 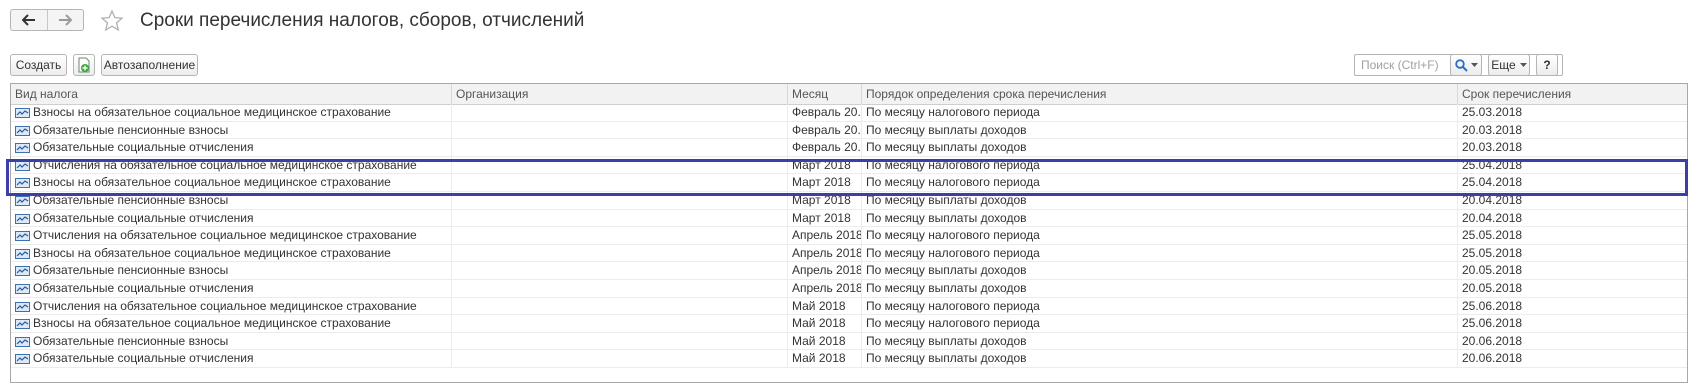 I want to click on arrow-left-icon, so click(x=28, y=20).